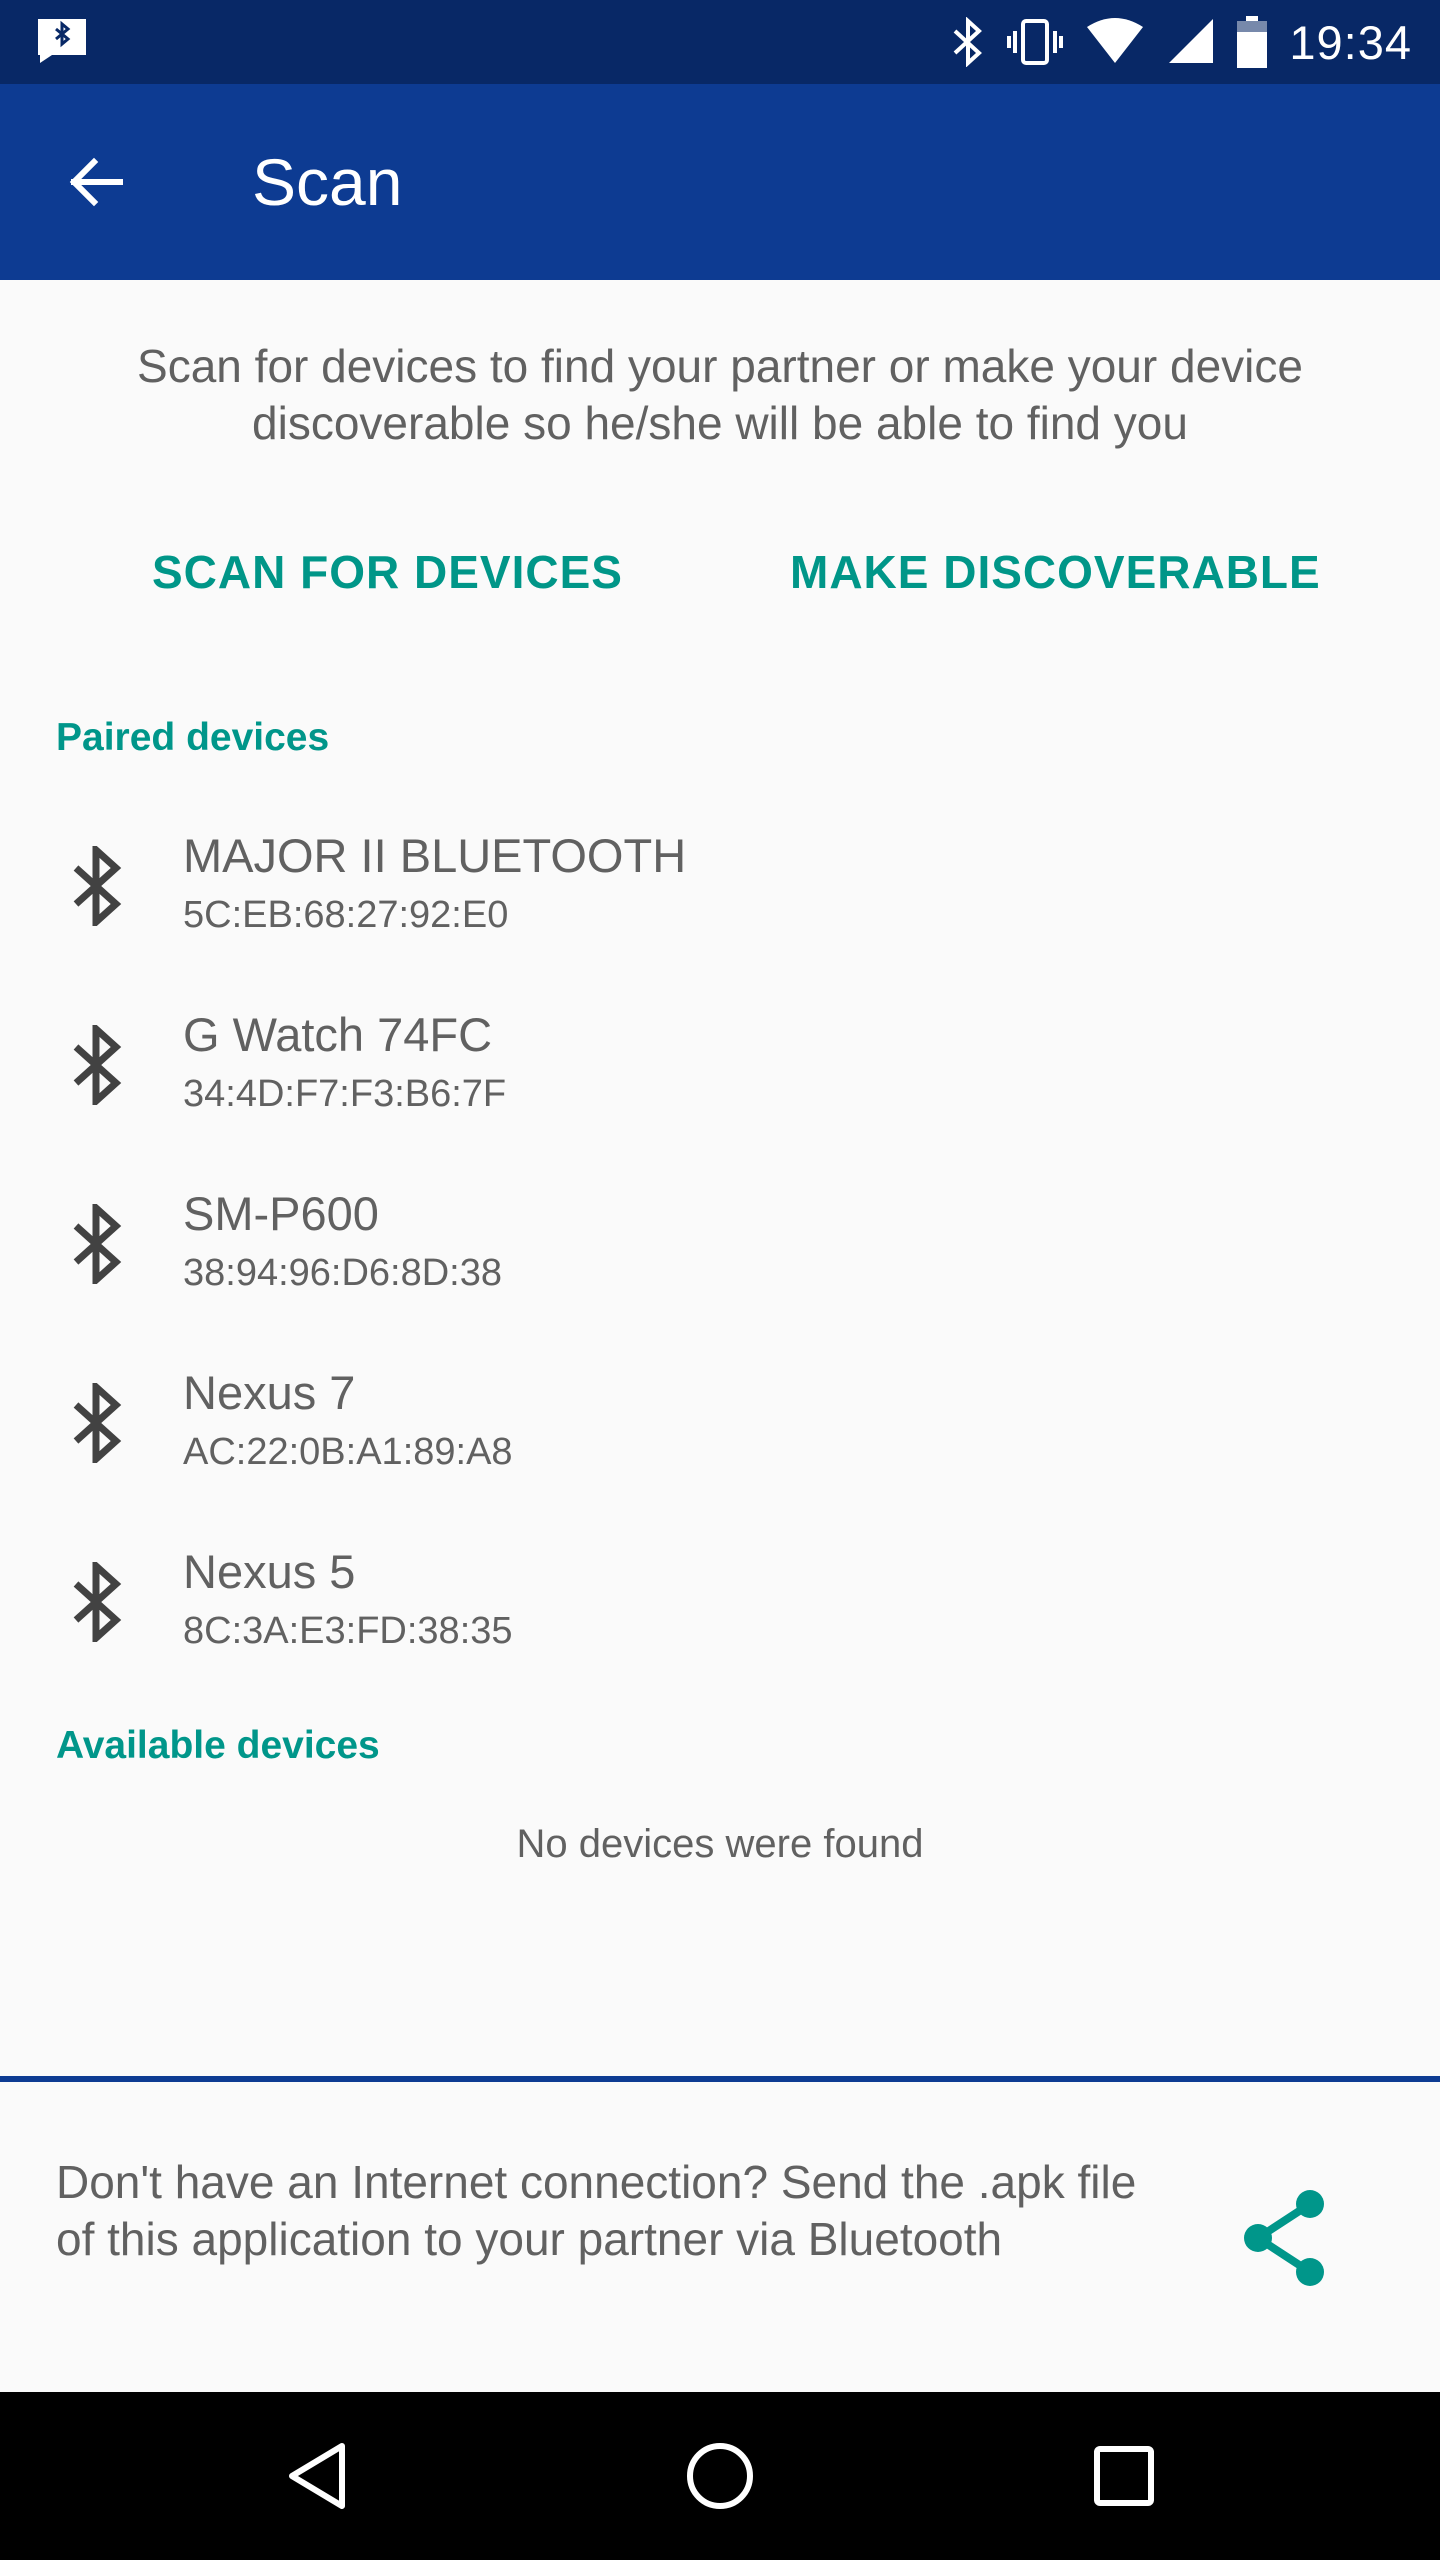  I want to click on device-name: SM-P600, so click(281, 1213).